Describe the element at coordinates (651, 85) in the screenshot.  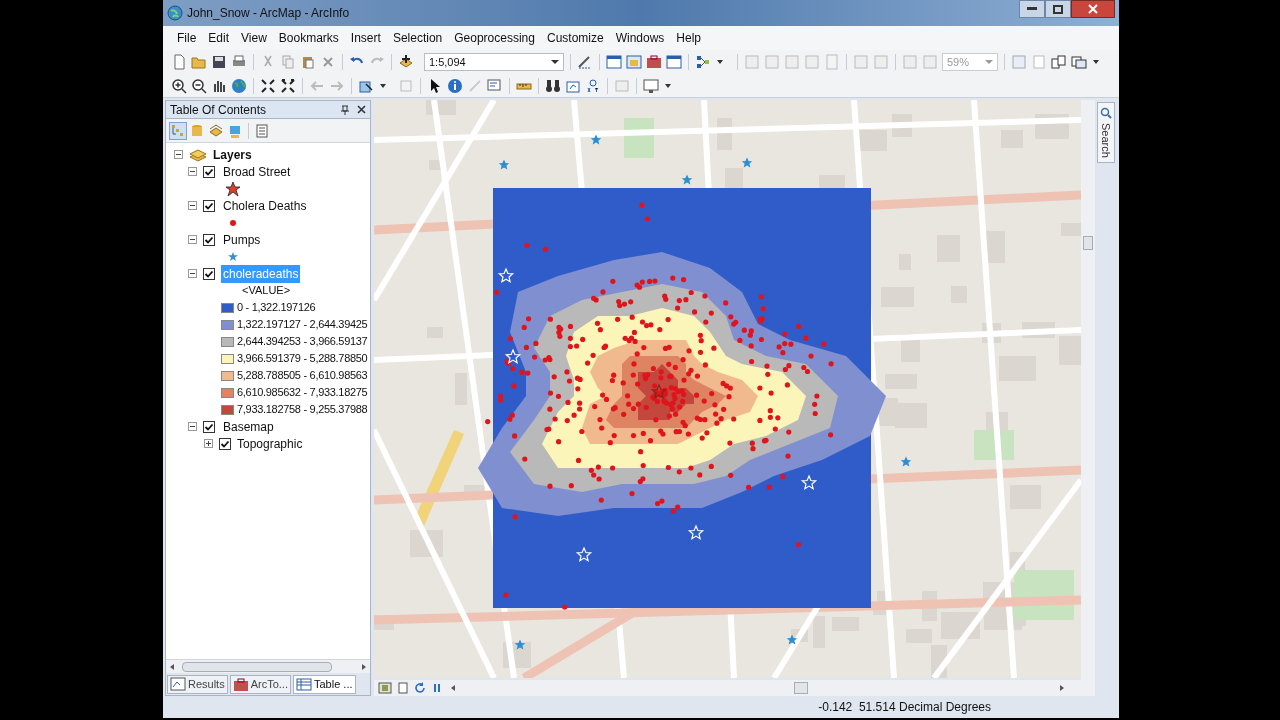
I see `viewer-icon` at that location.